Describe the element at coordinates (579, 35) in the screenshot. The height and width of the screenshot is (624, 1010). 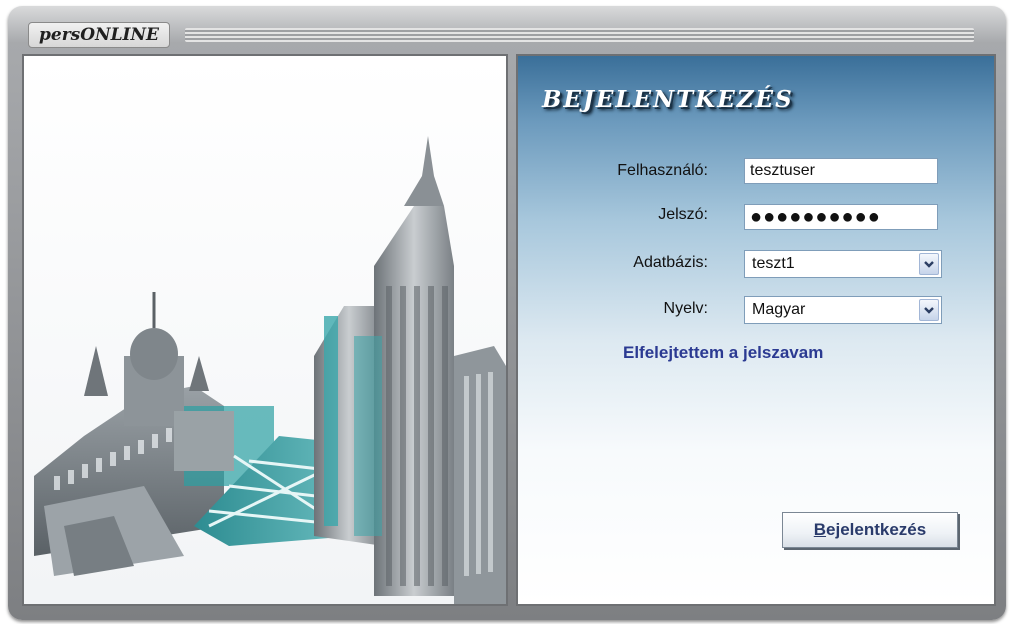
I see `title-bar-stripes` at that location.